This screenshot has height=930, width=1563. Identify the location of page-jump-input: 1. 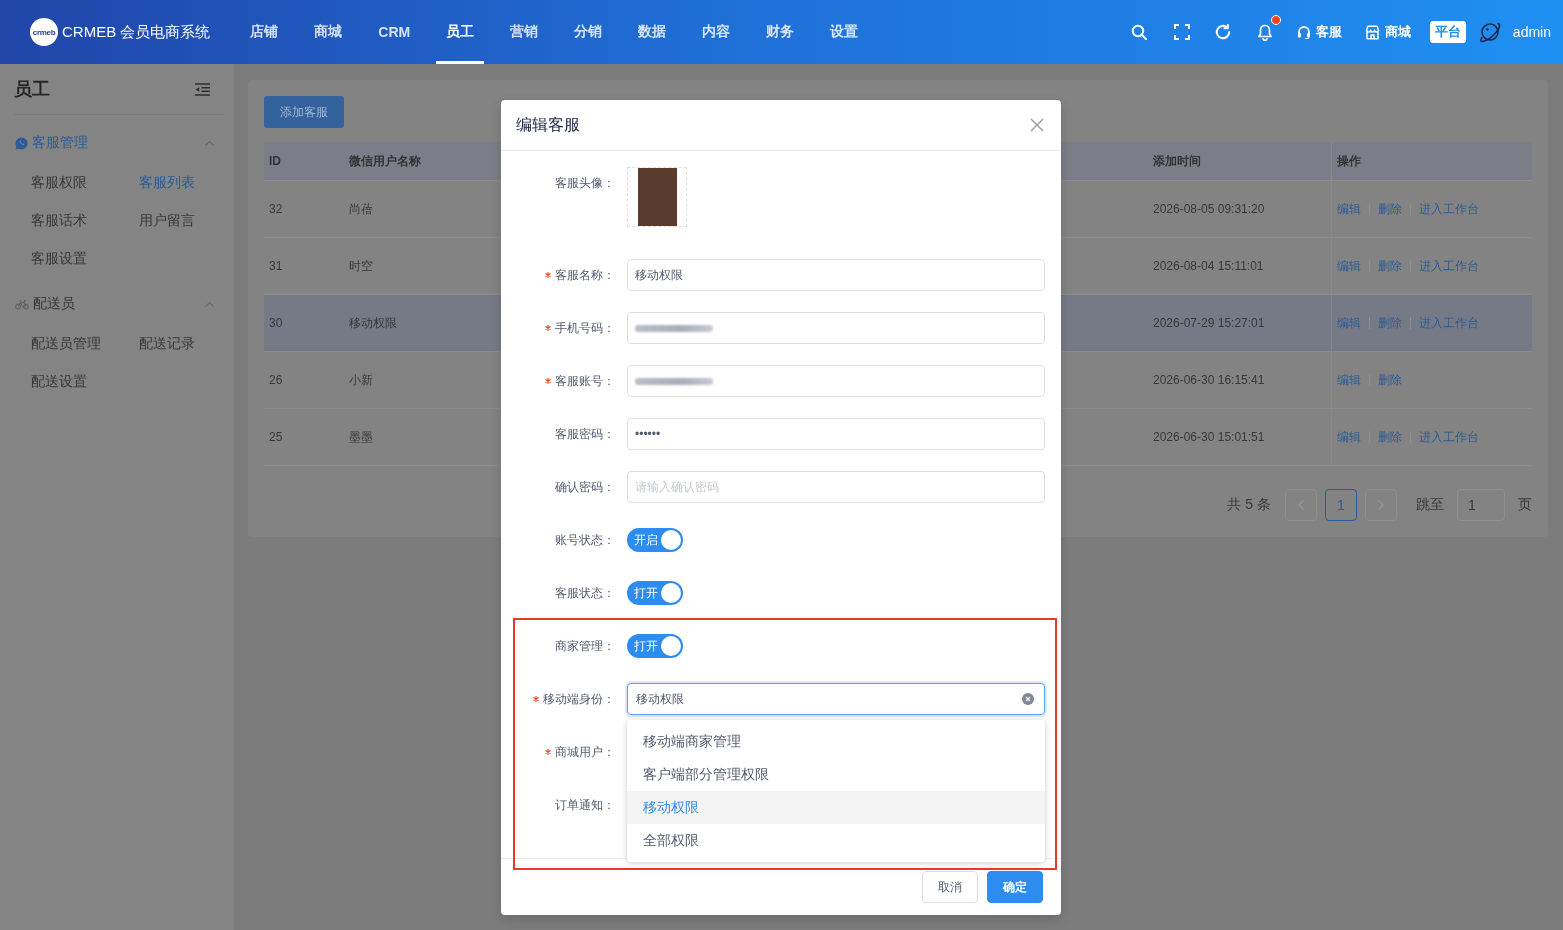
(1481, 505).